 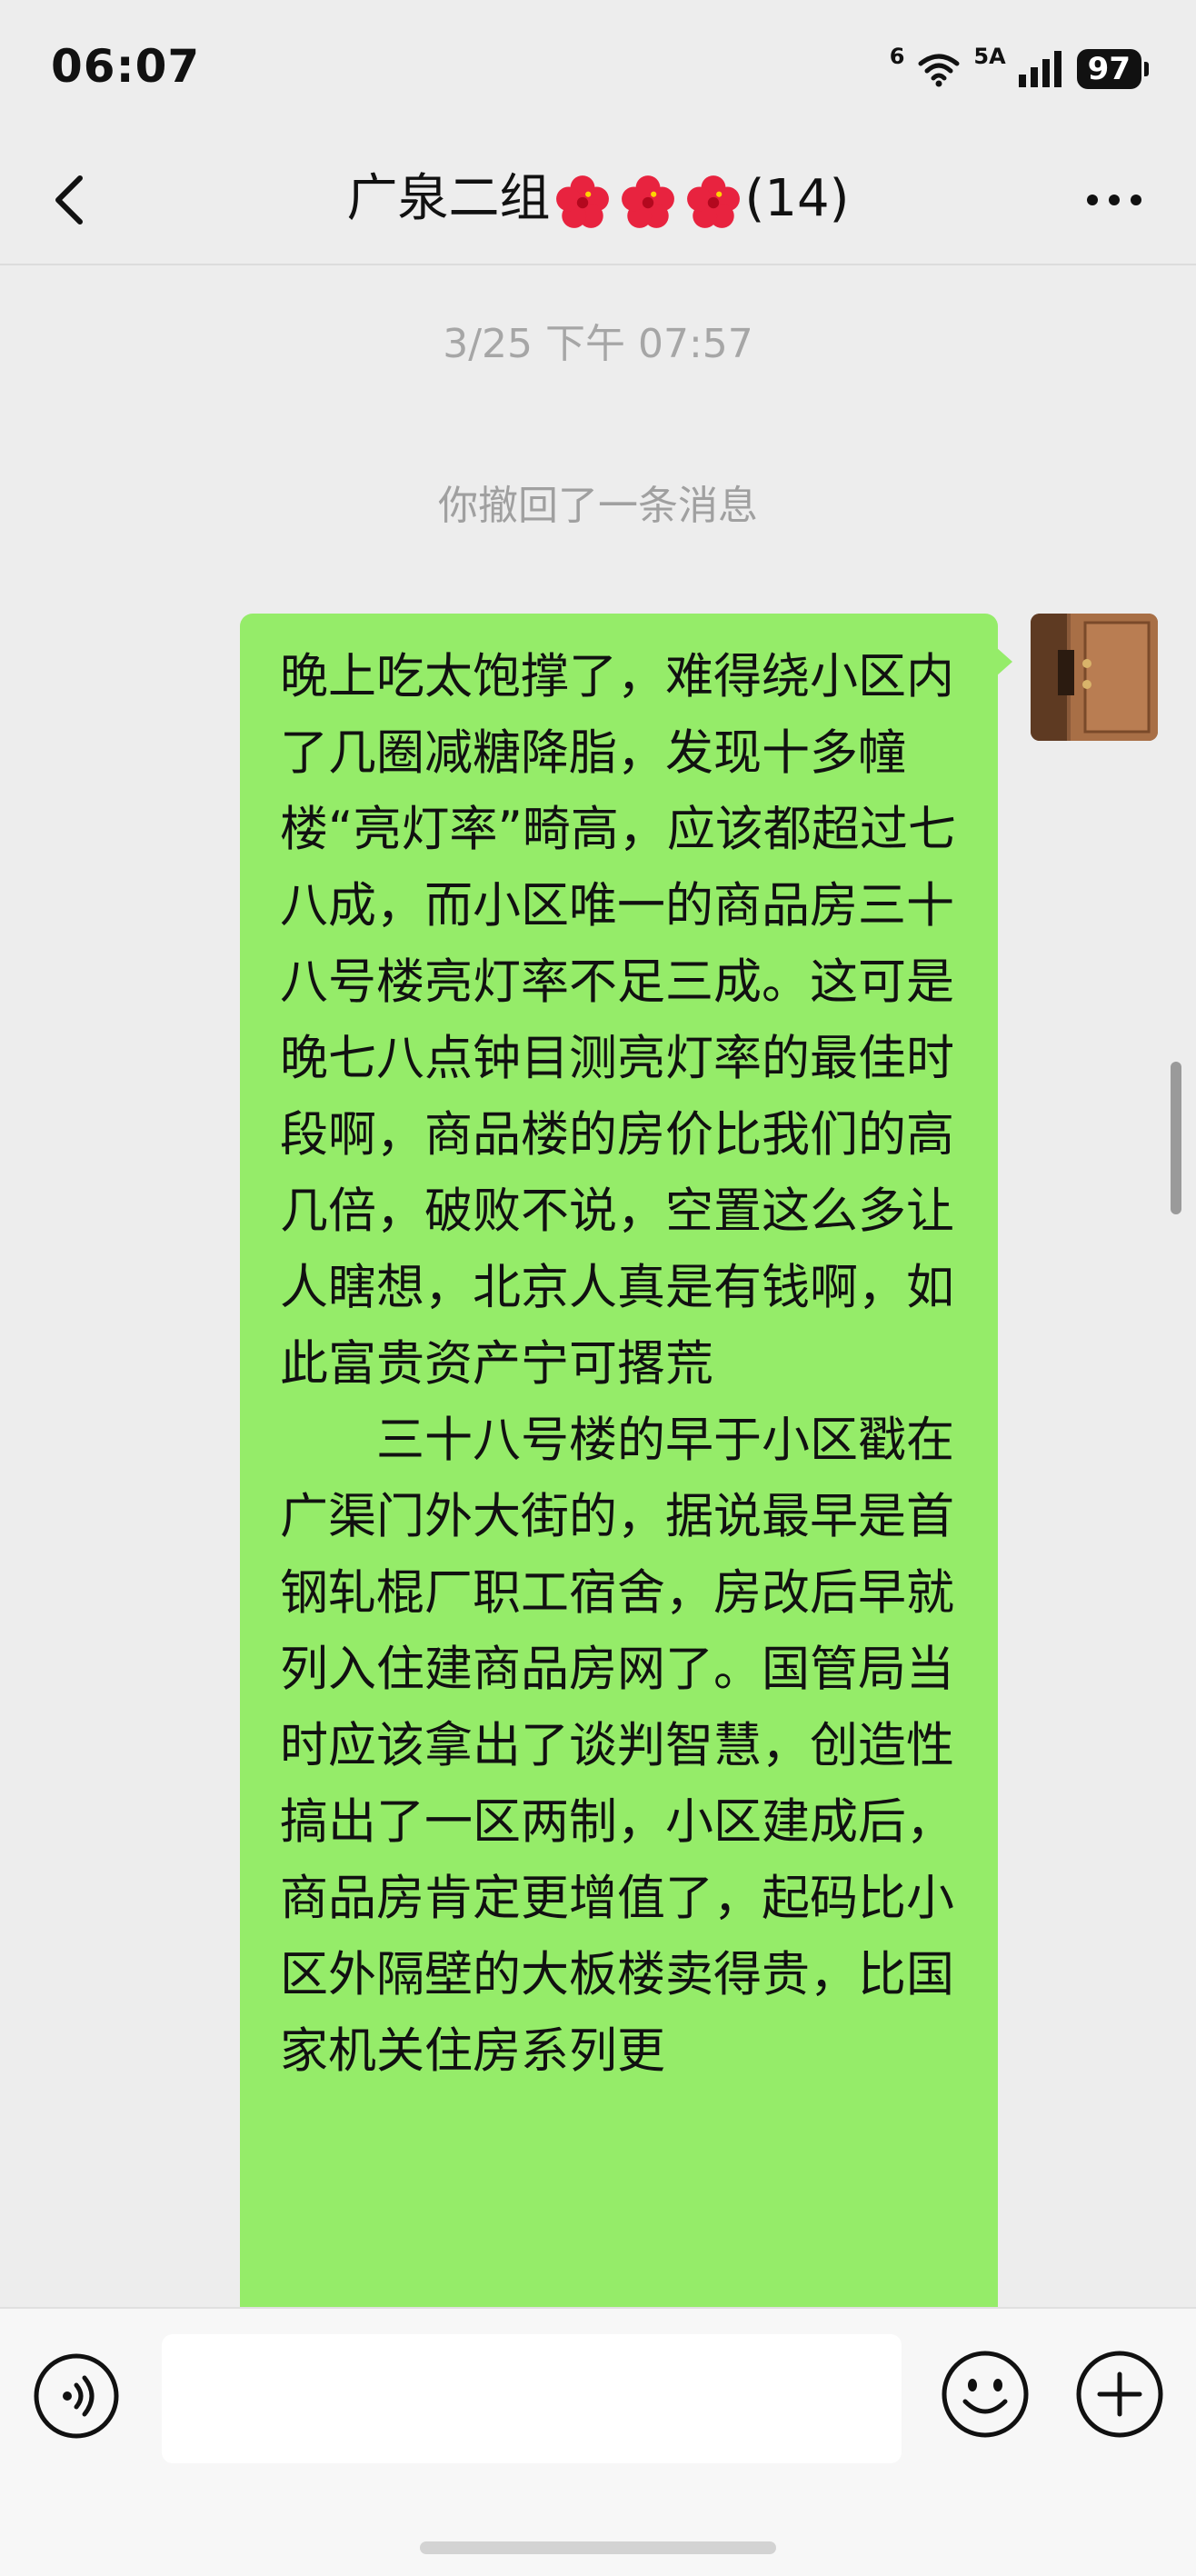 What do you see at coordinates (598, 344) in the screenshot?
I see `message-timestamp: 3/25 下午 07:57` at bounding box center [598, 344].